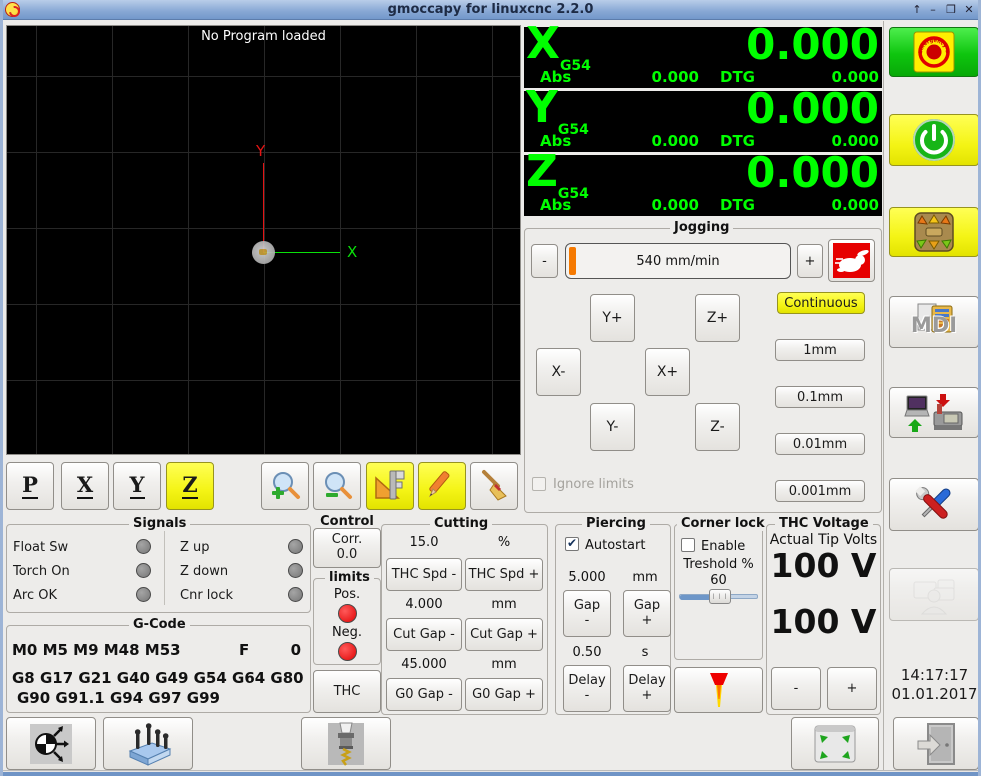  I want to click on dro-axis-y: YG54 0.000 Abs 0.000 DTG 0.000, so click(703, 117).